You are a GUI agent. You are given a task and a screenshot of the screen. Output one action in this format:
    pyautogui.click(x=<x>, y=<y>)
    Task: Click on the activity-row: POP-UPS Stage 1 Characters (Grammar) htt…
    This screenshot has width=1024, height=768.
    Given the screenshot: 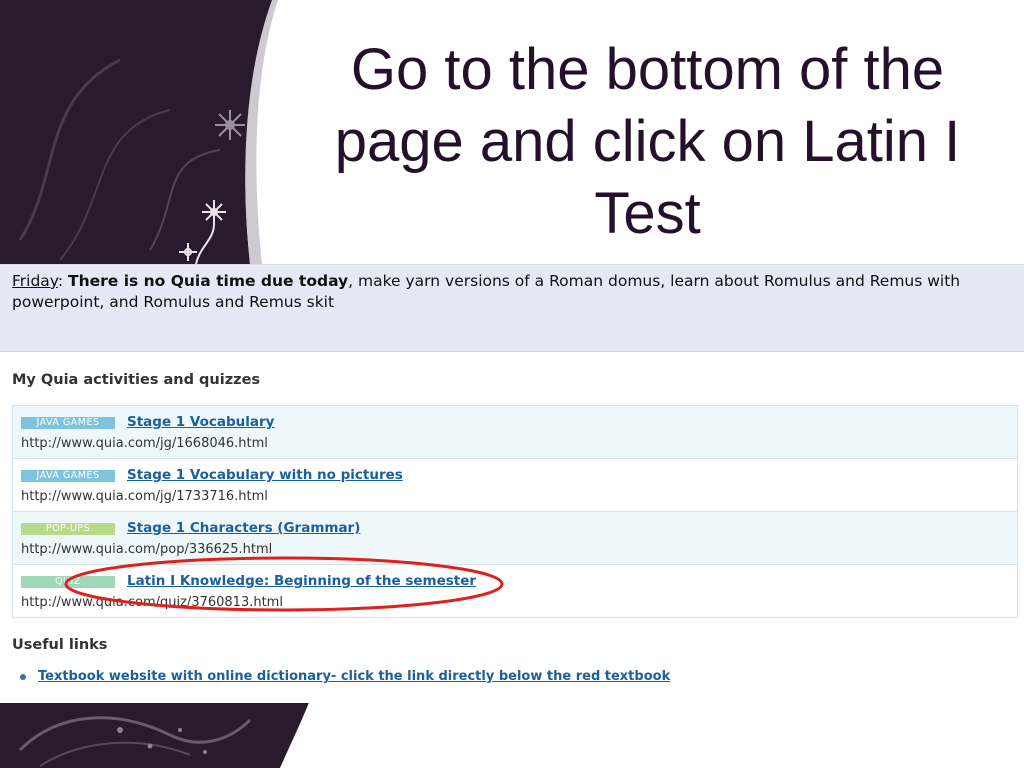 What is the action you would take?
    pyautogui.click(x=515, y=538)
    